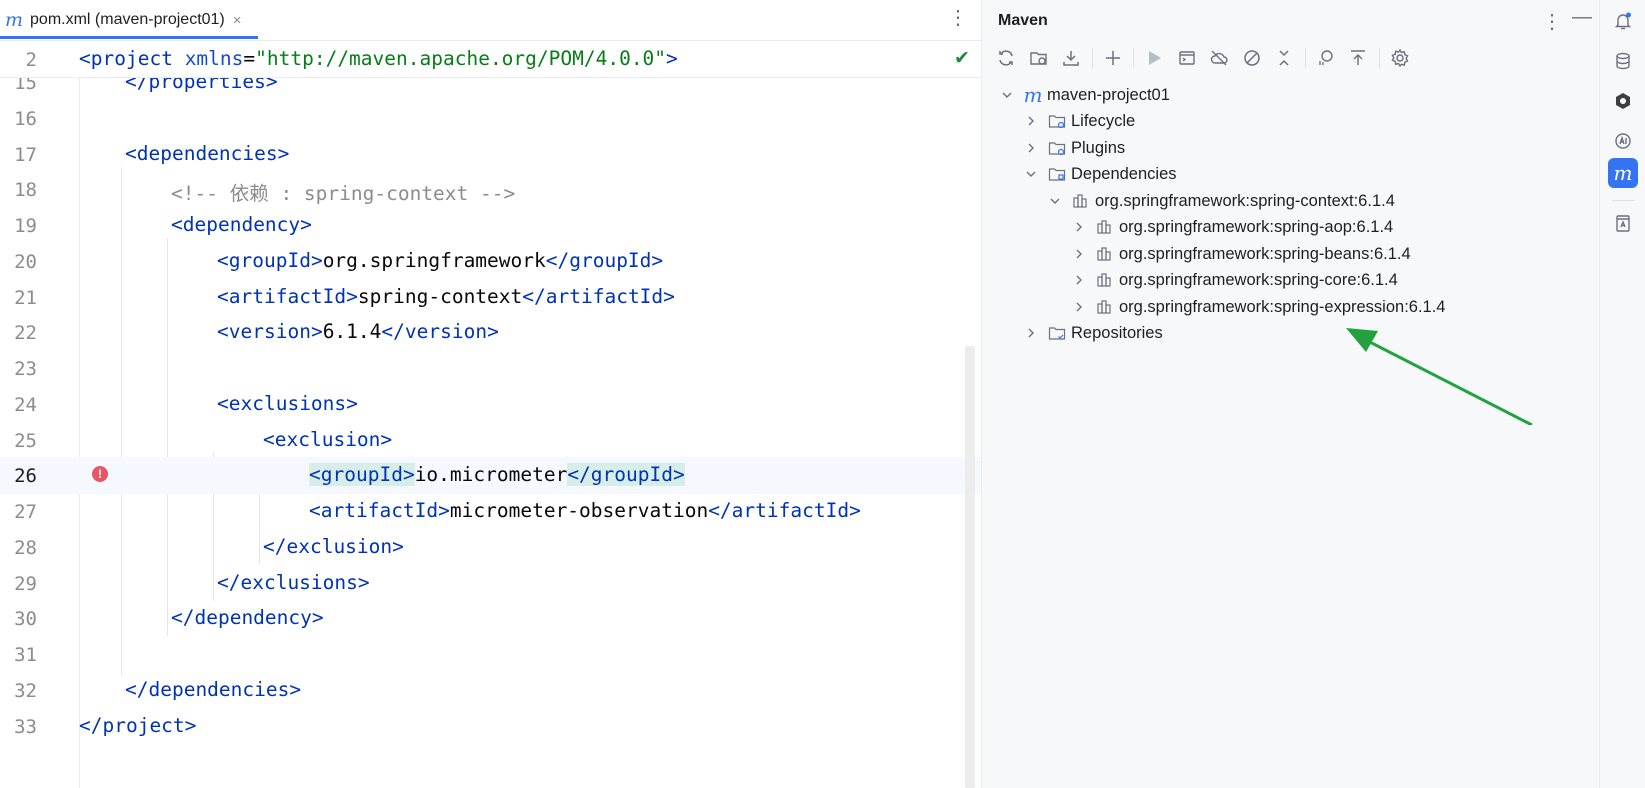  Describe the element at coordinates (1252, 58) in the screenshot. I see `skip-tests-icon` at that location.